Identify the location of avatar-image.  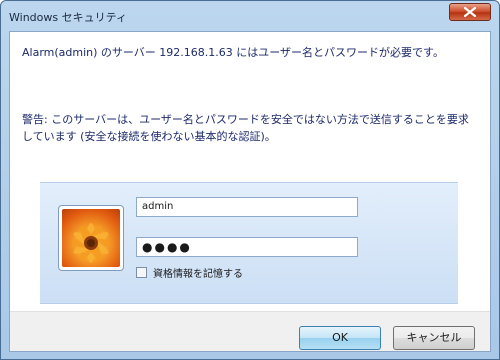
(91, 238).